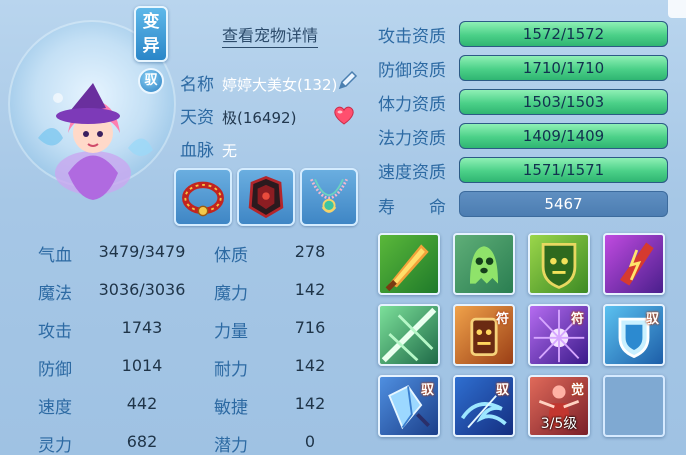 The height and width of the screenshot is (455, 686). Describe the element at coordinates (412, 37) in the screenshot. I see `aptitude-label-attack: 攻击资质` at that location.